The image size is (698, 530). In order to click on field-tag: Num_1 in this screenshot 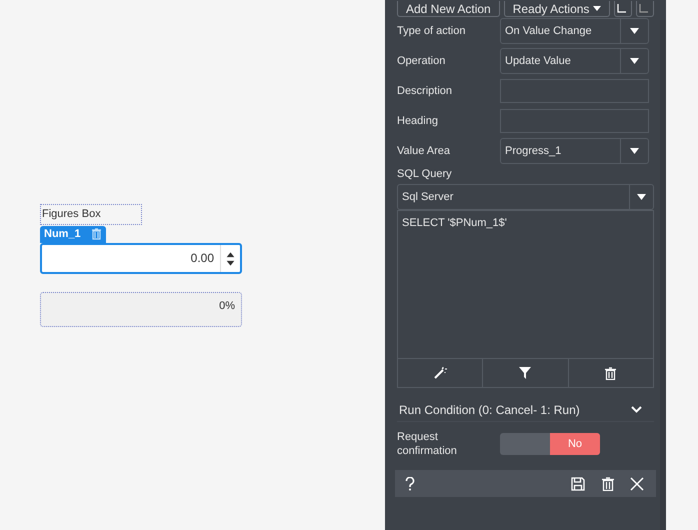, I will do `click(73, 234)`.